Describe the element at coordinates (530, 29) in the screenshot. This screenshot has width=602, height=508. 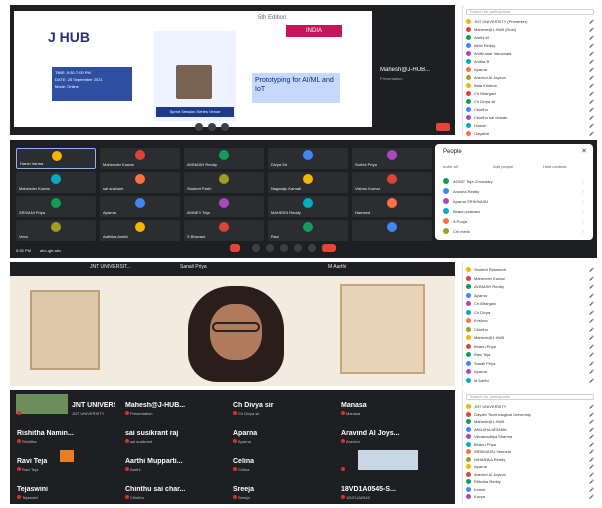
I see `participant-row: Mahesh@J-HUB (Host) 🎤` at that location.